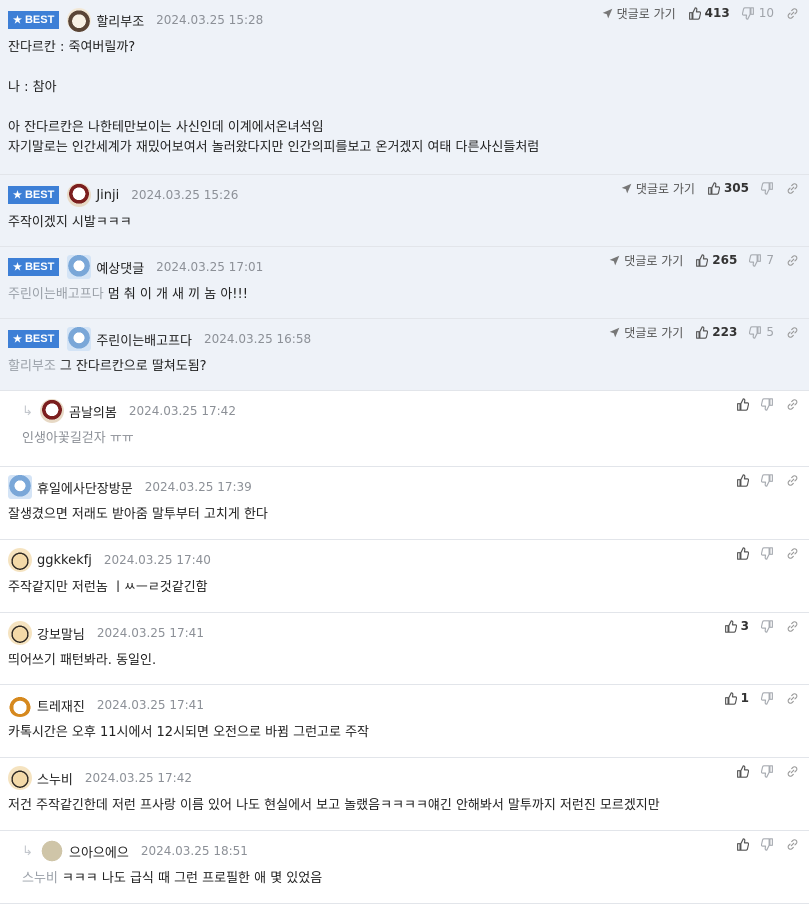  What do you see at coordinates (185, 195) in the screenshot?
I see `comment-date: 2024.03.25 15:26` at bounding box center [185, 195].